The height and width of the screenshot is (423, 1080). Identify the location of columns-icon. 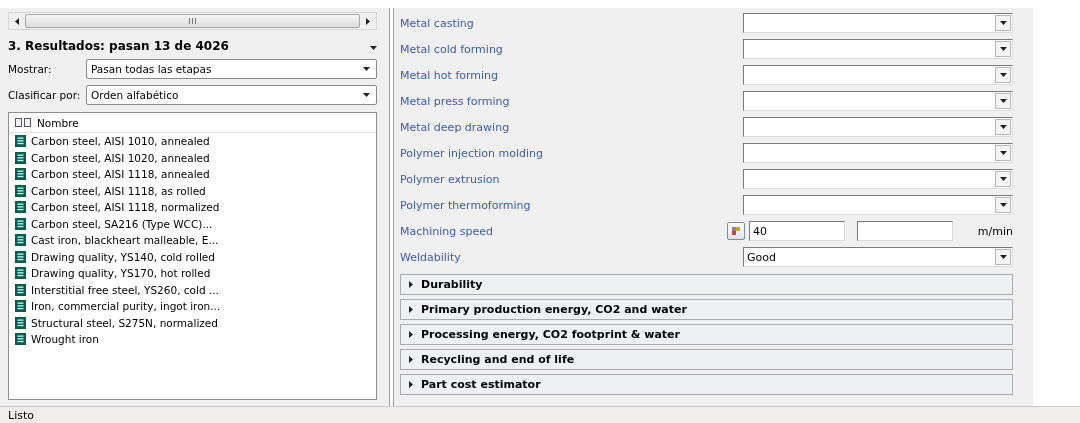
(23, 122).